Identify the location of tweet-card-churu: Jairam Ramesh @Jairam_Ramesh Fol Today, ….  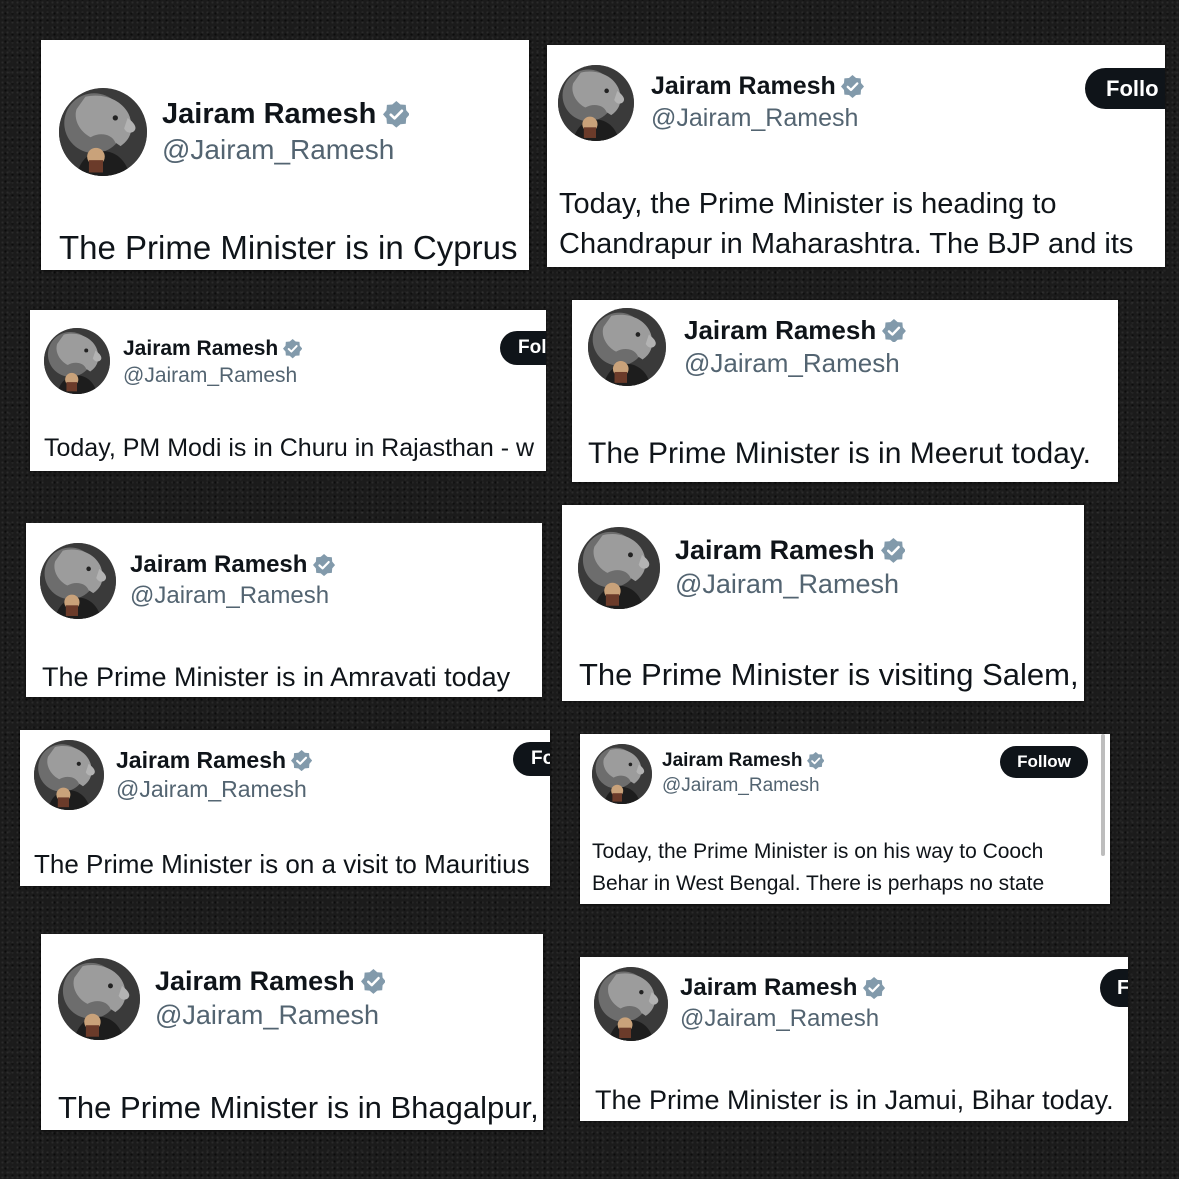
(288, 390).